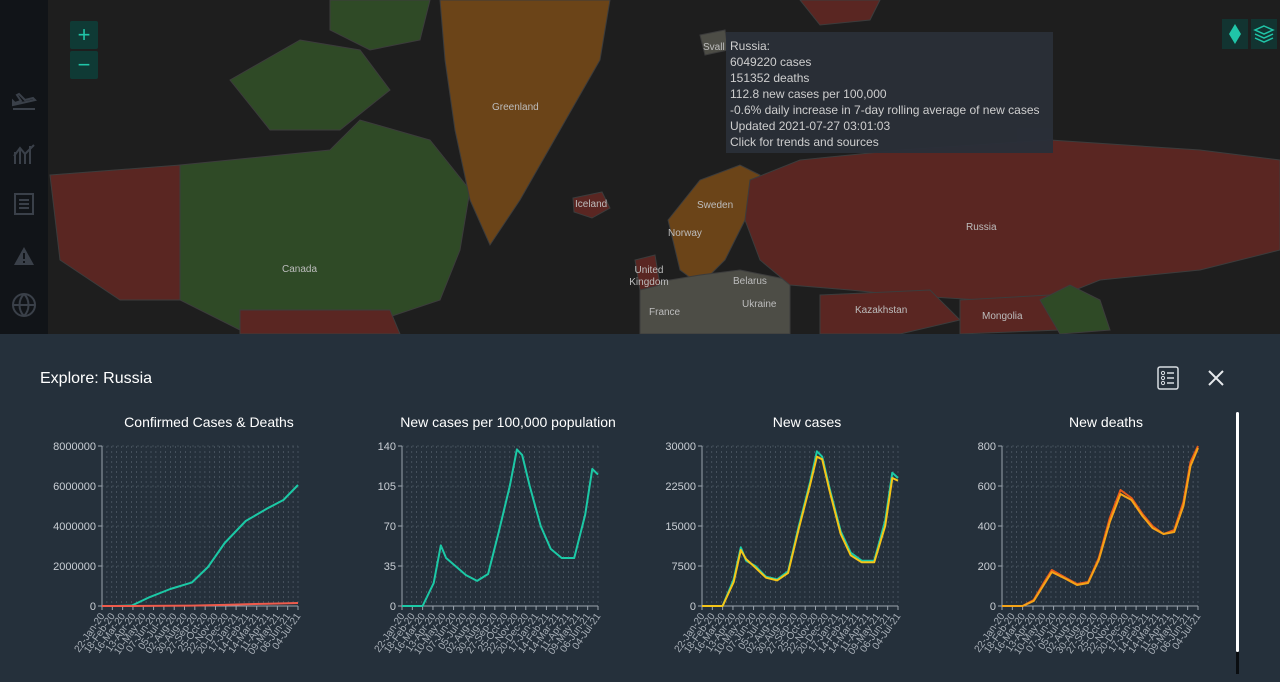 The width and height of the screenshot is (1280, 682). I want to click on map-label-belarus: Belarus, so click(750, 281).